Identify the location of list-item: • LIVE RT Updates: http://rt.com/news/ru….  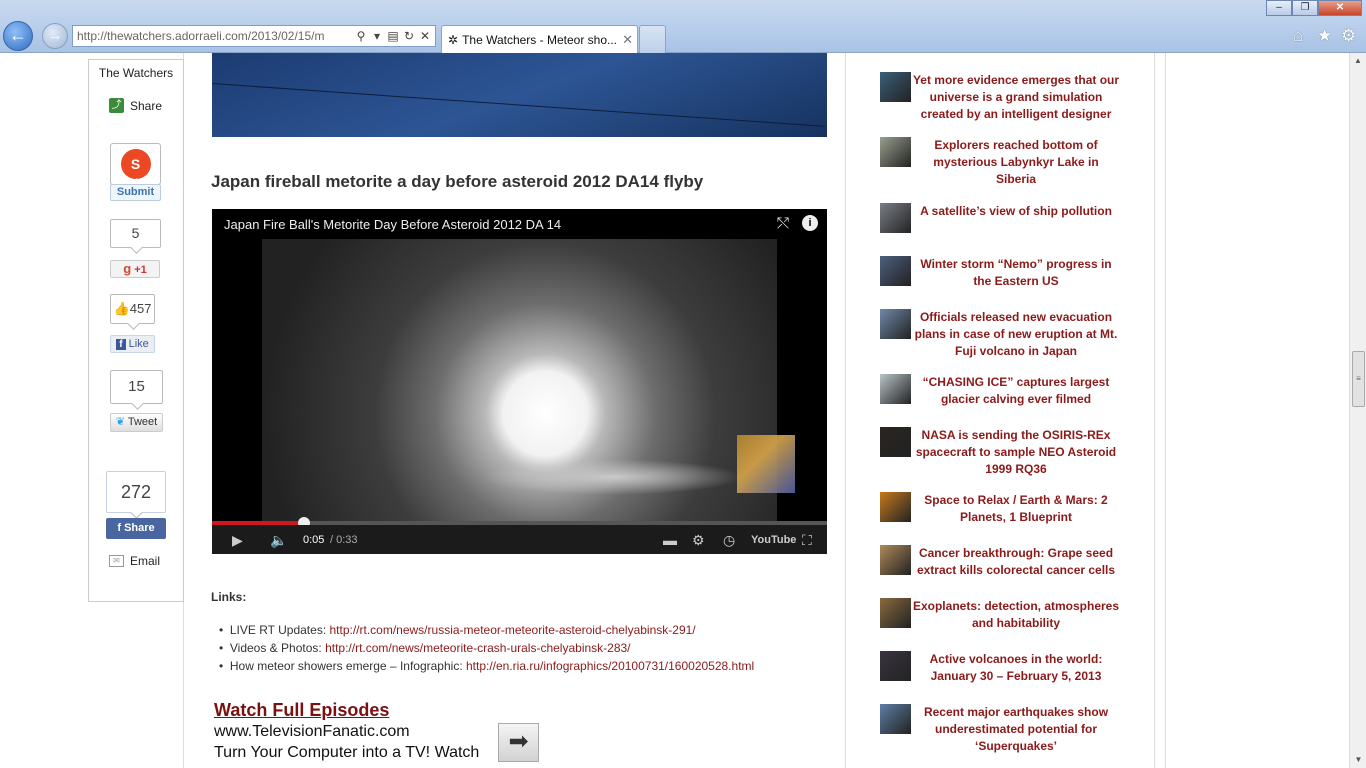
(457, 630).